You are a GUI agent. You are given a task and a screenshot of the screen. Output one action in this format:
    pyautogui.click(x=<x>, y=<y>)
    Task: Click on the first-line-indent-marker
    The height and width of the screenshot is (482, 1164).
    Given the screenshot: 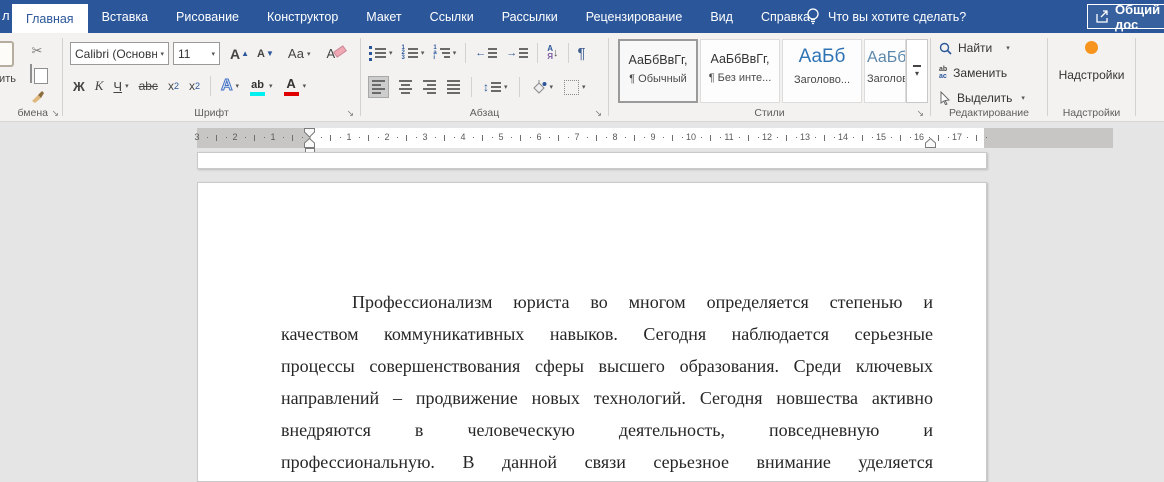 What is the action you would take?
    pyautogui.click(x=309, y=133)
    